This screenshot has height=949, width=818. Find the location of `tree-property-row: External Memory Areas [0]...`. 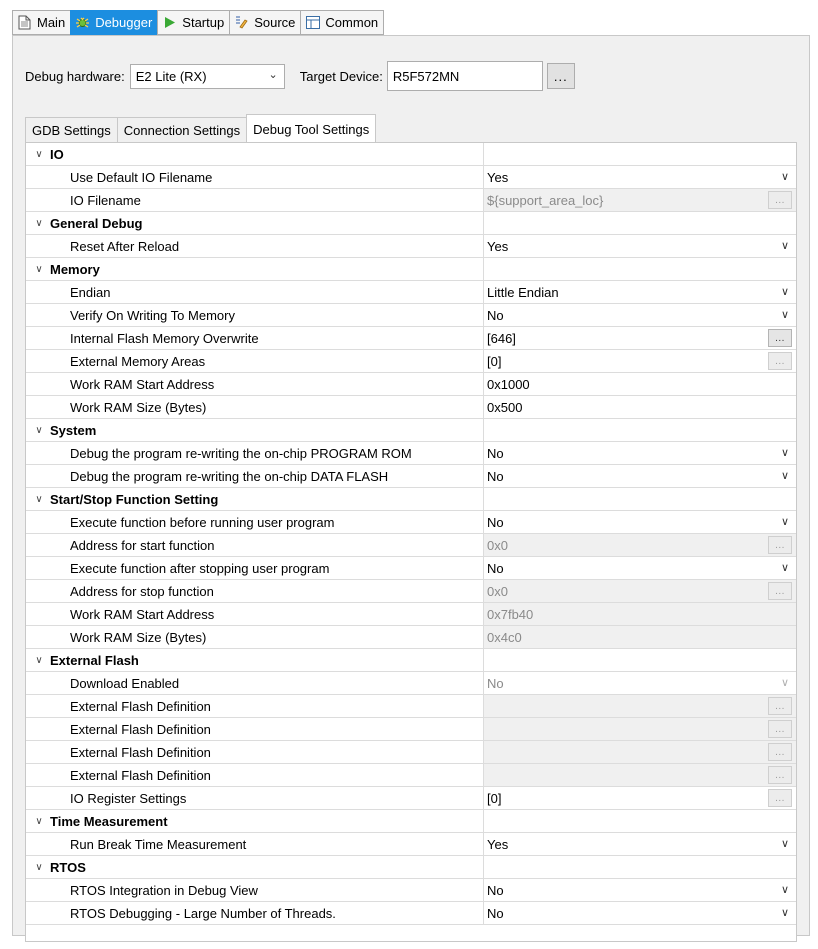

tree-property-row: External Memory Areas [0]... is located at coordinates (411, 361).